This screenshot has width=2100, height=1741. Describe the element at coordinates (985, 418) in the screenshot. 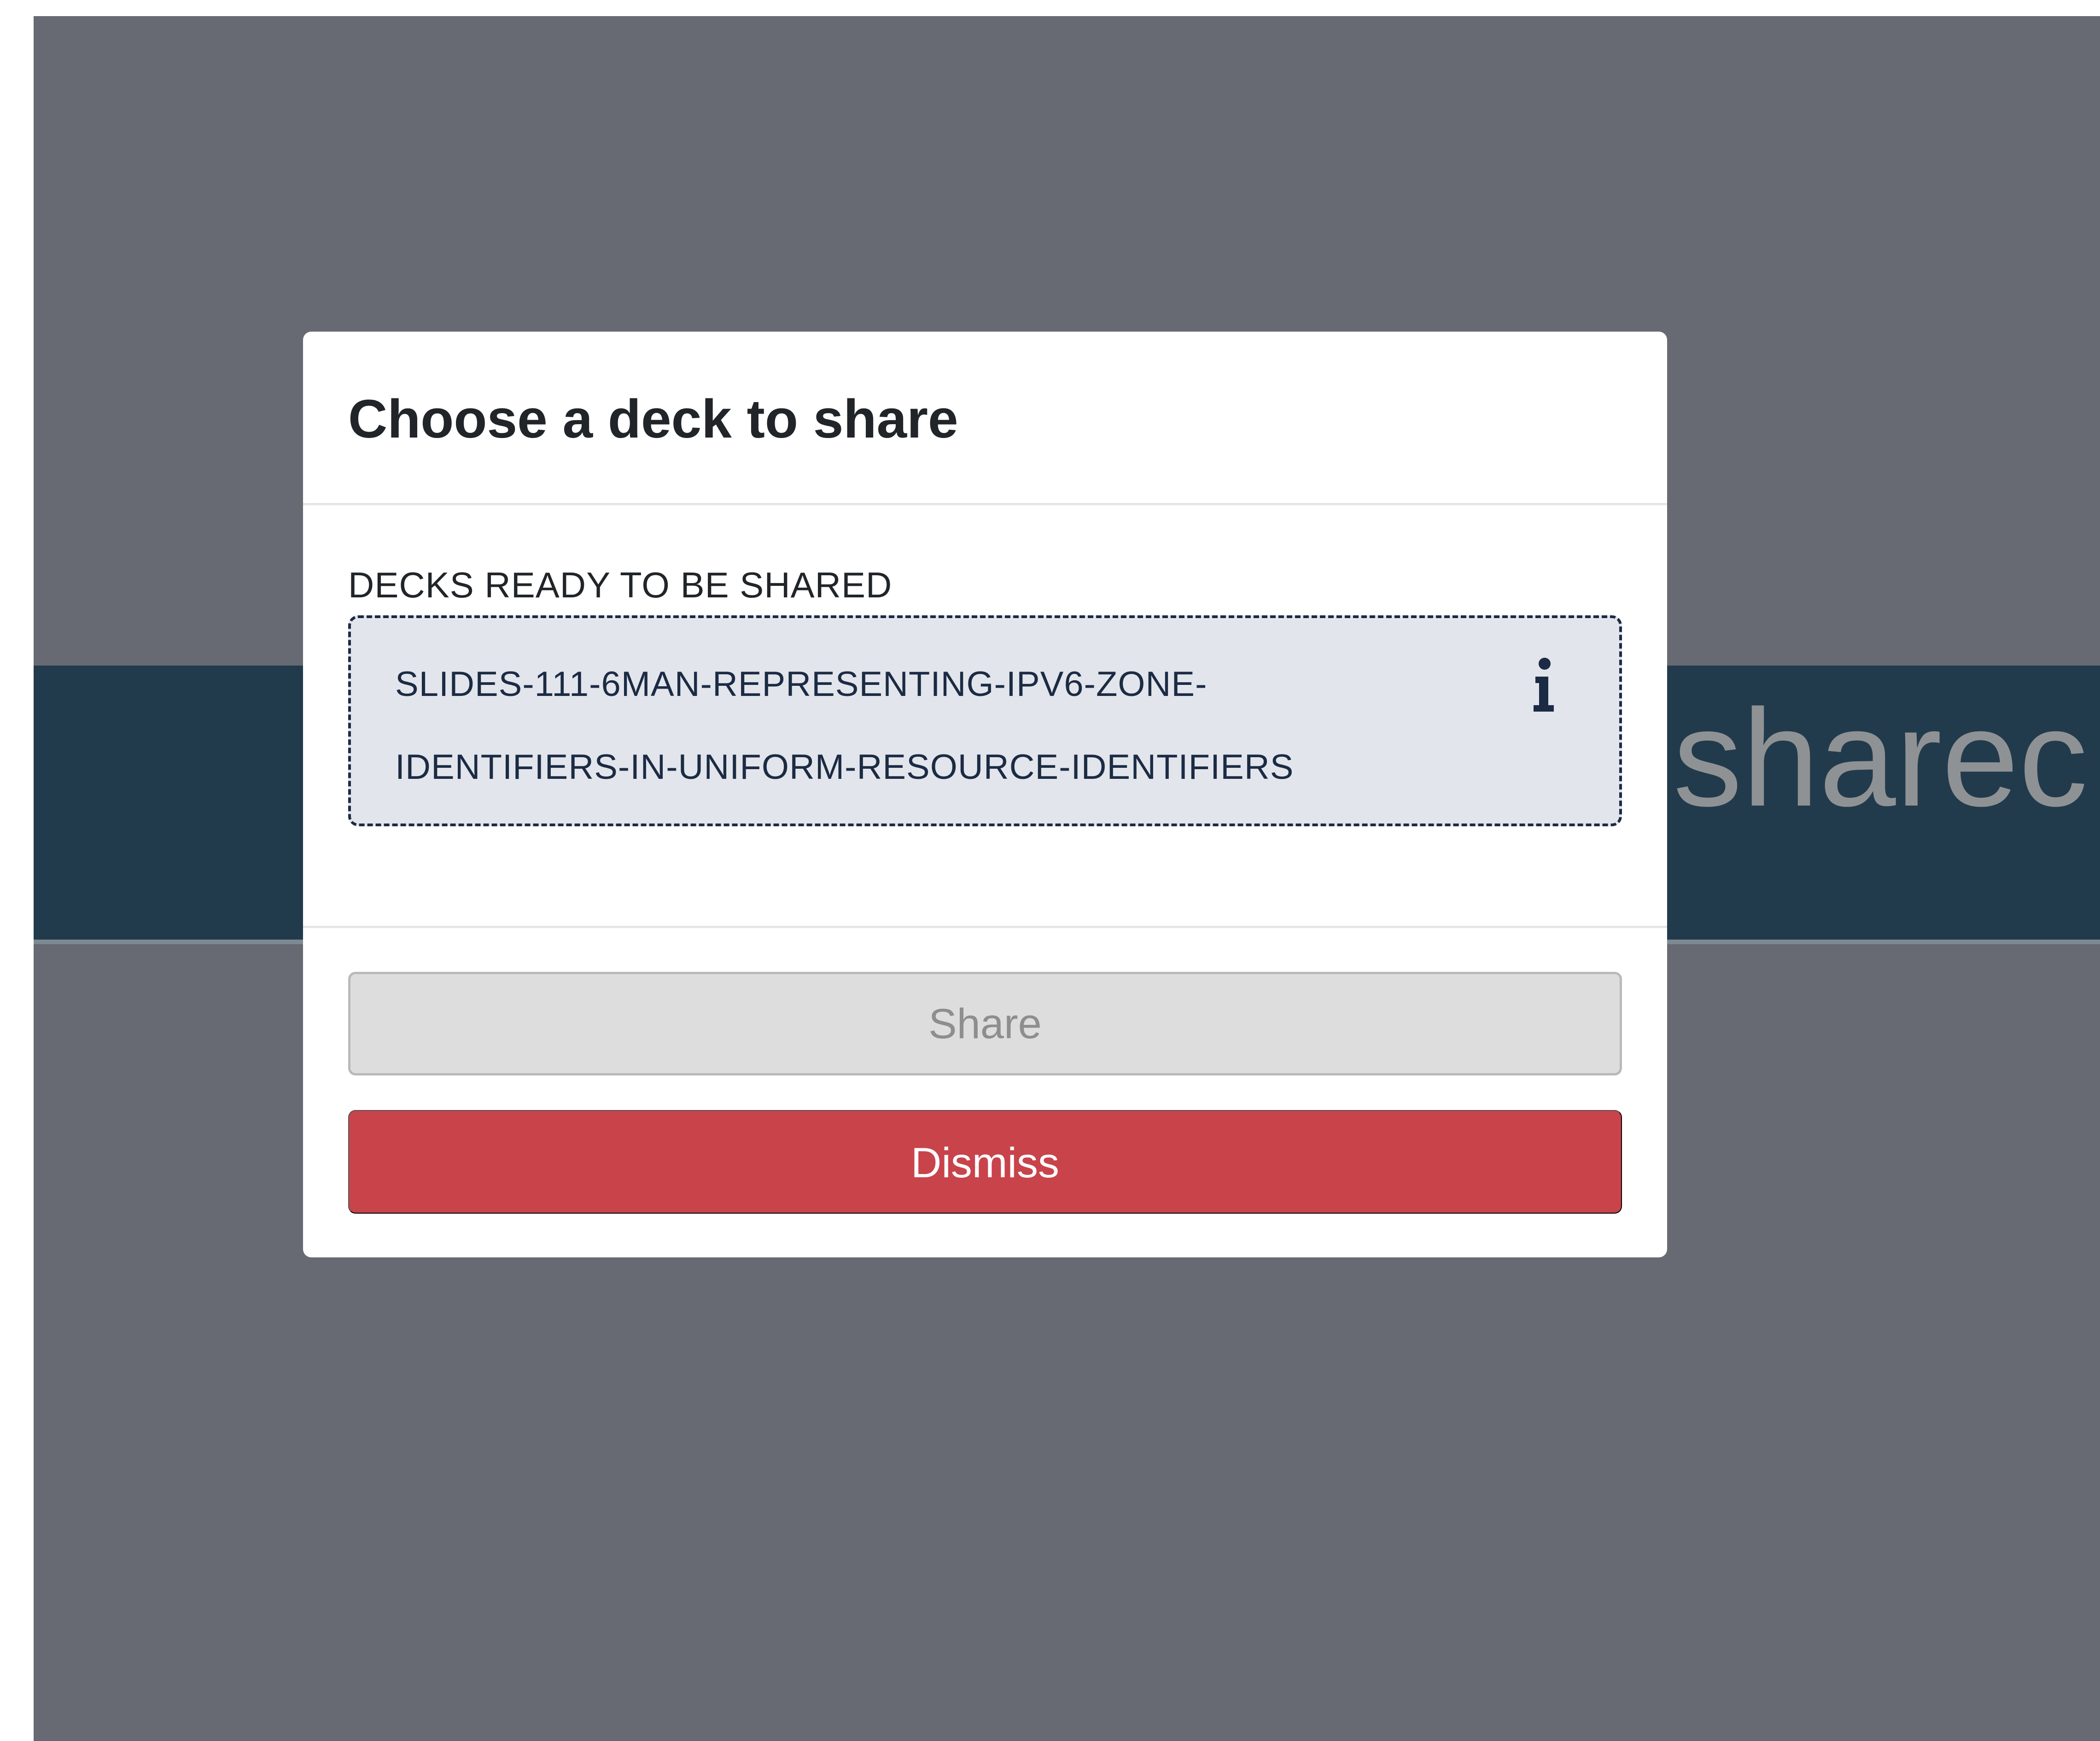

I see `modal-header: Choose a deck to share` at that location.